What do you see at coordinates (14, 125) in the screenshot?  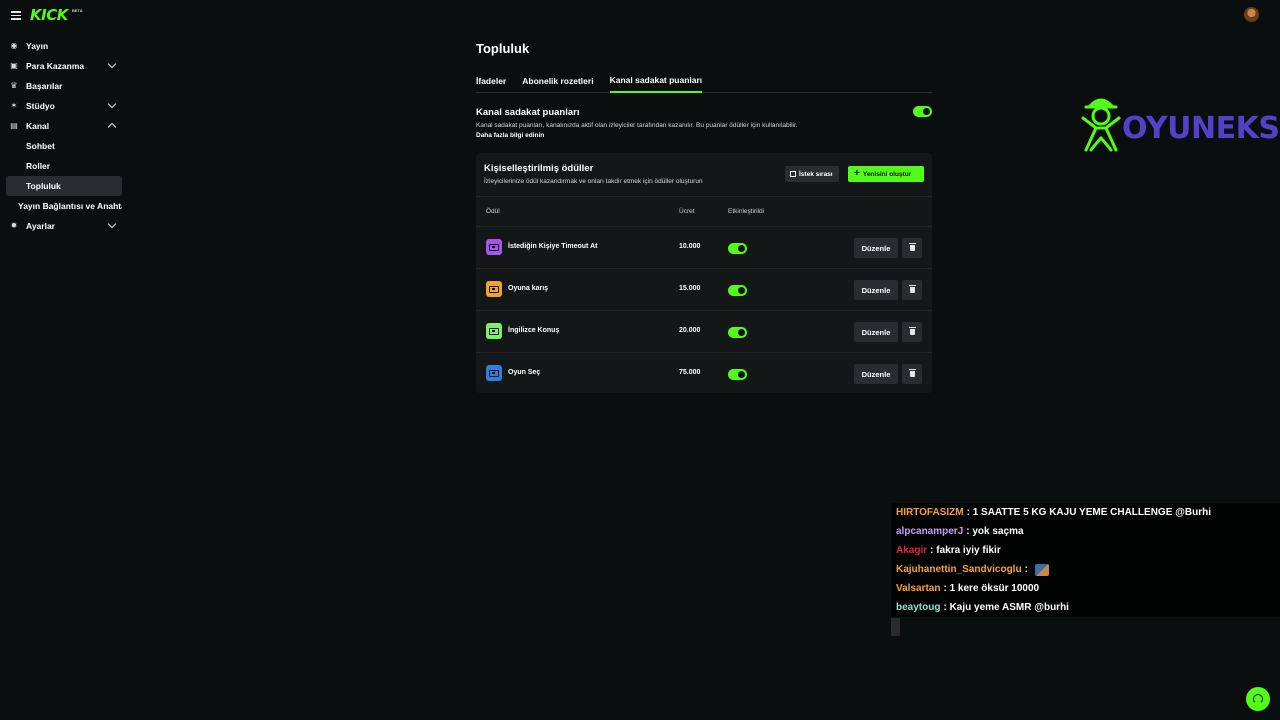 I see `channel-icon: ▤` at bounding box center [14, 125].